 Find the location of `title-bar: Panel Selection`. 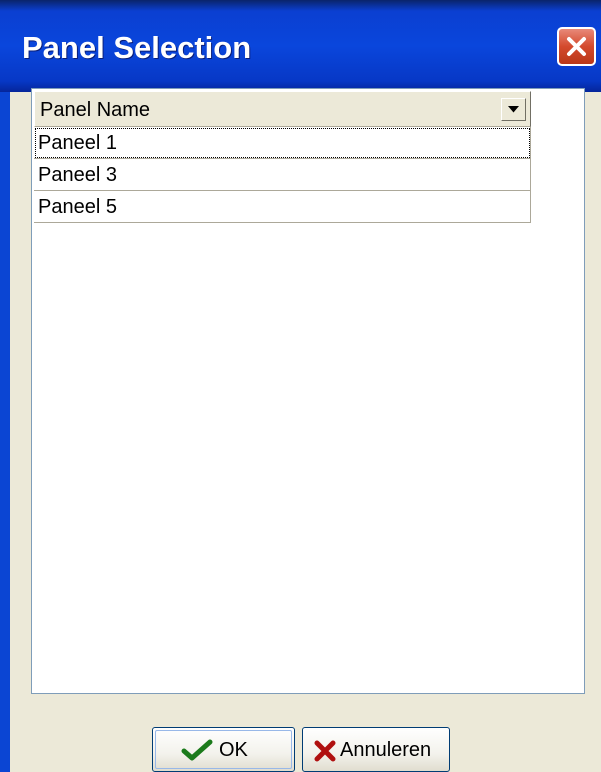

title-bar: Panel Selection is located at coordinates (300, 46).